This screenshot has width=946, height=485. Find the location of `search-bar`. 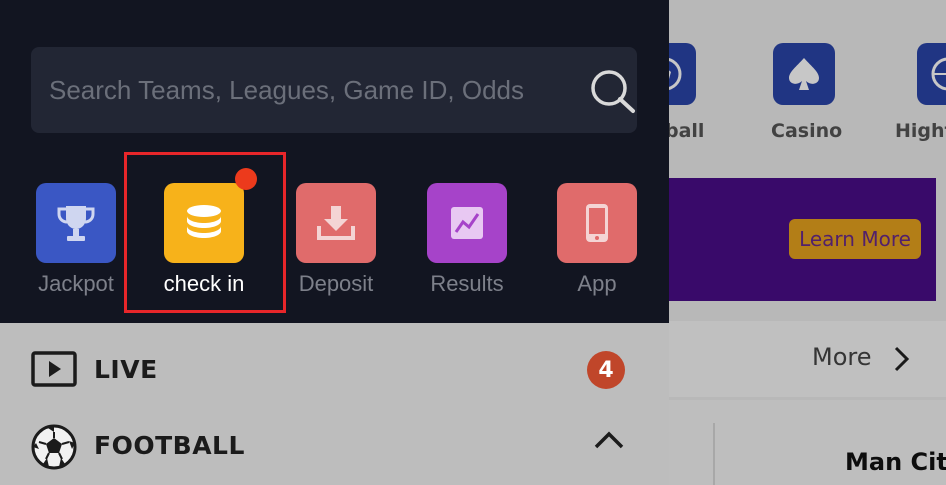

search-bar is located at coordinates (334, 90).